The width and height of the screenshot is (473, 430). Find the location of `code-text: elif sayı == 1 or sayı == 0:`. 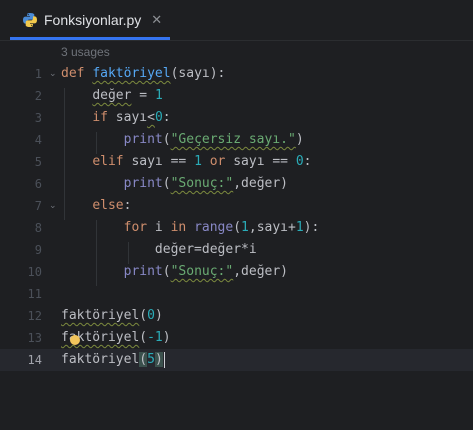

code-text: elif sayı == 1 or sayı == 0: is located at coordinates (186, 162).